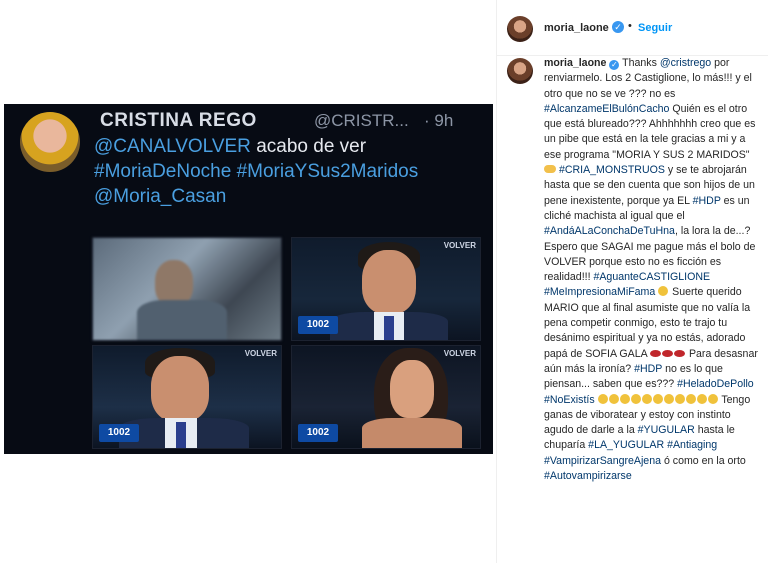 The image size is (768, 563). I want to click on caption-hashtag: #Antiaging, so click(692, 445).